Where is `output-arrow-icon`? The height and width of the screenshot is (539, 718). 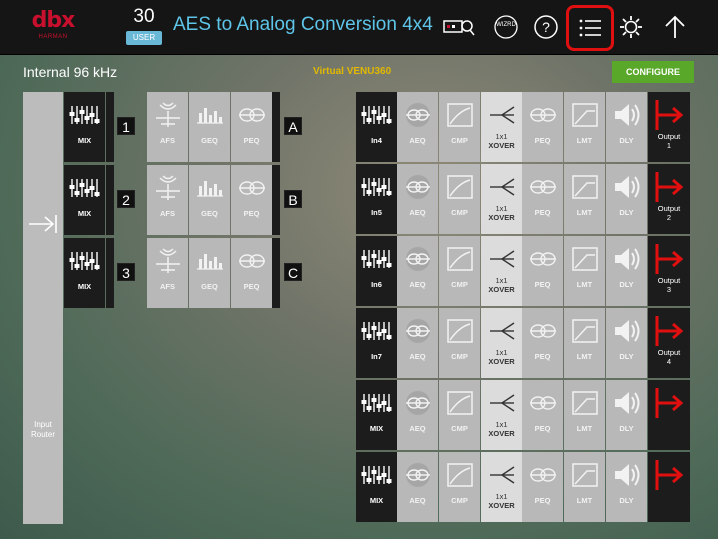
output-arrow-icon is located at coordinates (669, 403).